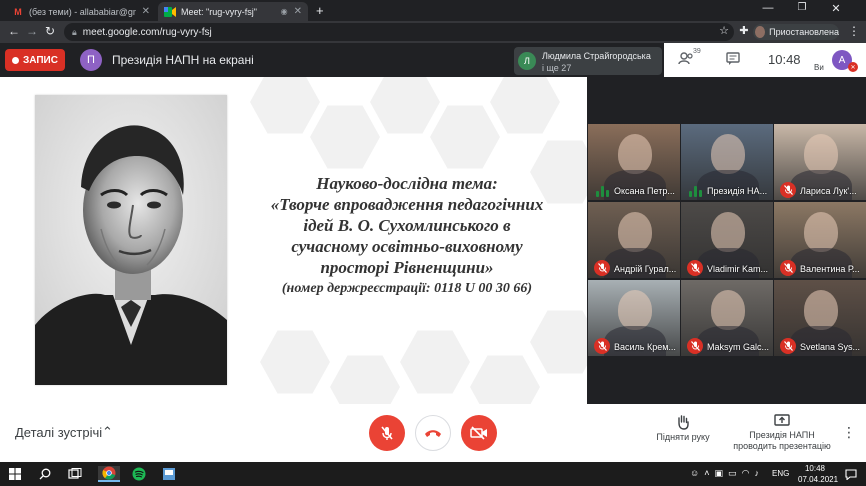  Describe the element at coordinates (399, 32) in the screenshot. I see `address-bar: 🔒︎ meet.google.com/rug-vyry-fsj` at that location.